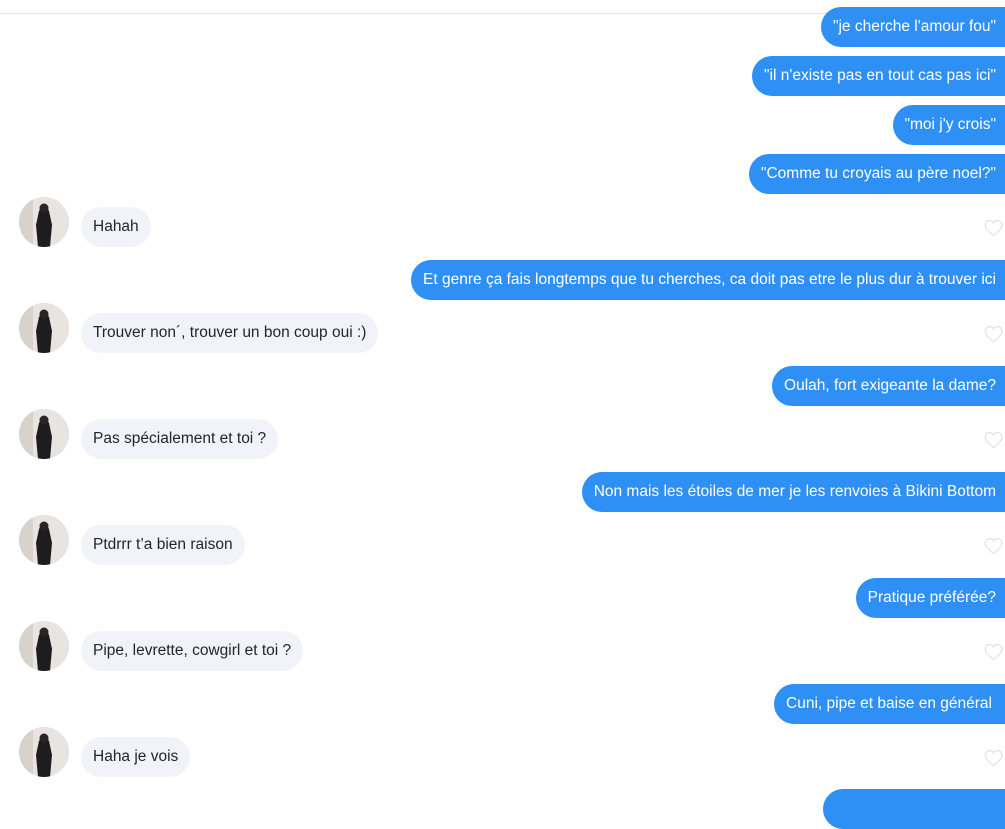 The width and height of the screenshot is (1005, 829). What do you see at coordinates (116, 227) in the screenshot?
I see `received-bubble: Hahah` at bounding box center [116, 227].